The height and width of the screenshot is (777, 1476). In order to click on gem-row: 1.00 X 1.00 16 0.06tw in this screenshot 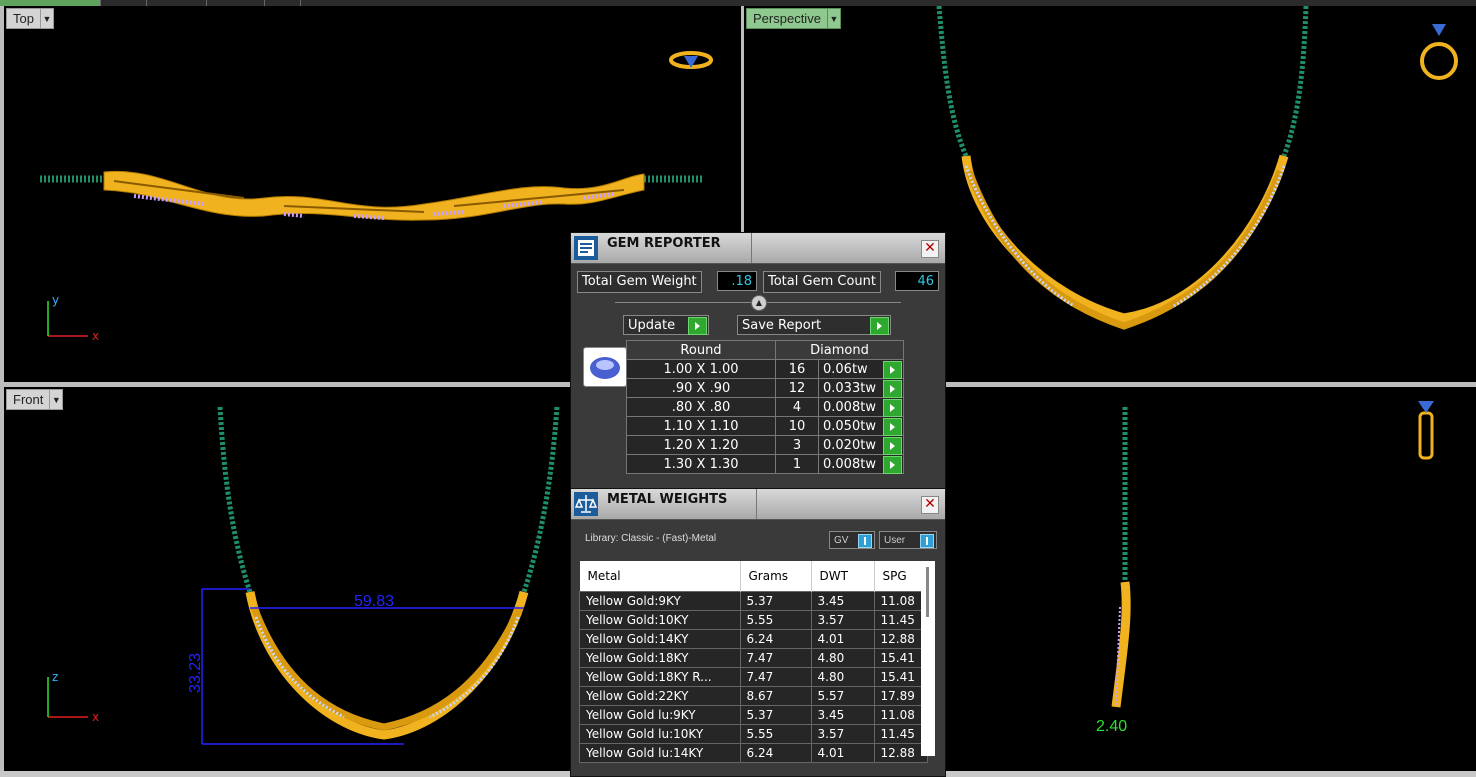, I will do `click(765, 369)`.